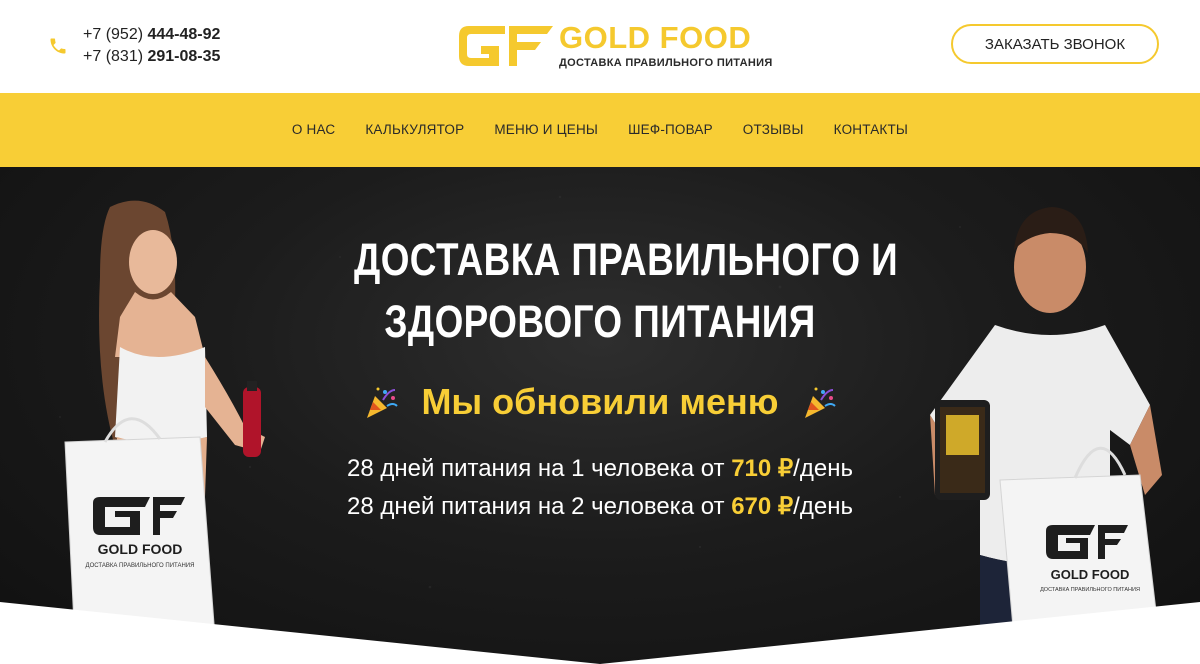  I want to click on nav-item-about: О НАС, so click(313, 129).